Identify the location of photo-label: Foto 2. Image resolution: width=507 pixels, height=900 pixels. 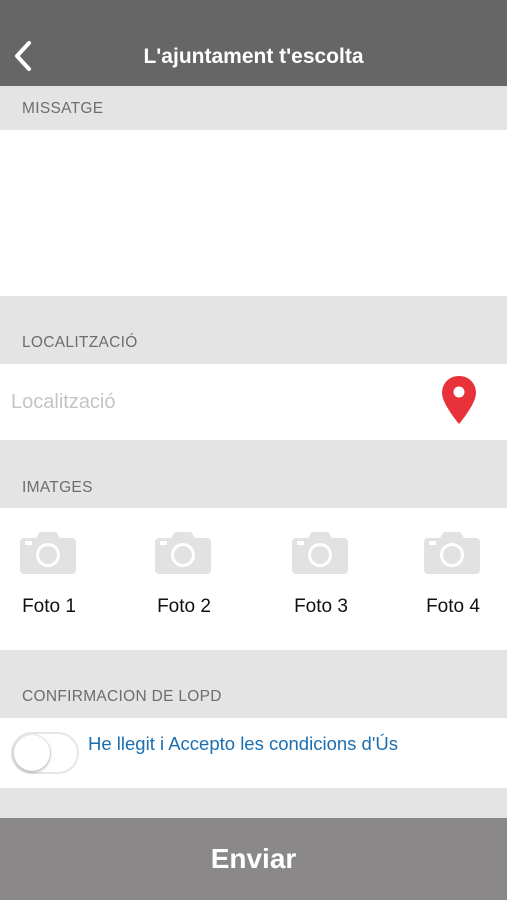
(184, 606).